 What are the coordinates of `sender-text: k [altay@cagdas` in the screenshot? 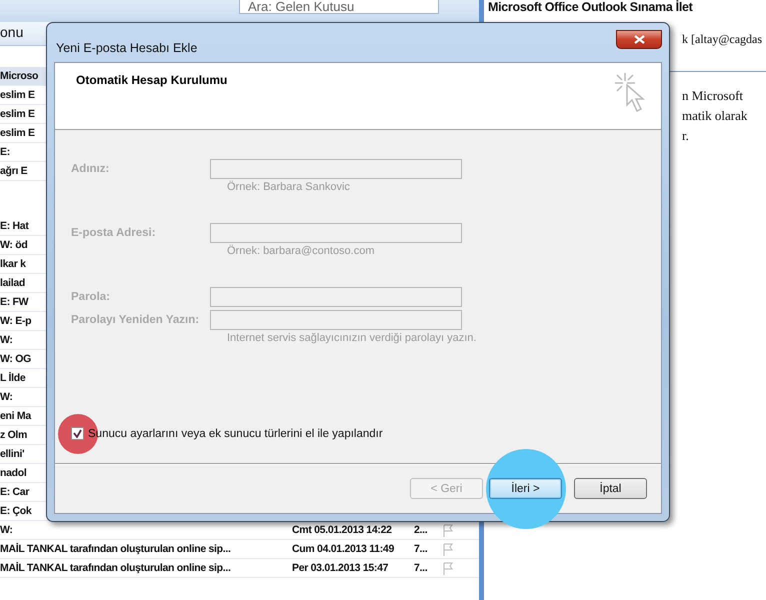 It's located at (723, 39).